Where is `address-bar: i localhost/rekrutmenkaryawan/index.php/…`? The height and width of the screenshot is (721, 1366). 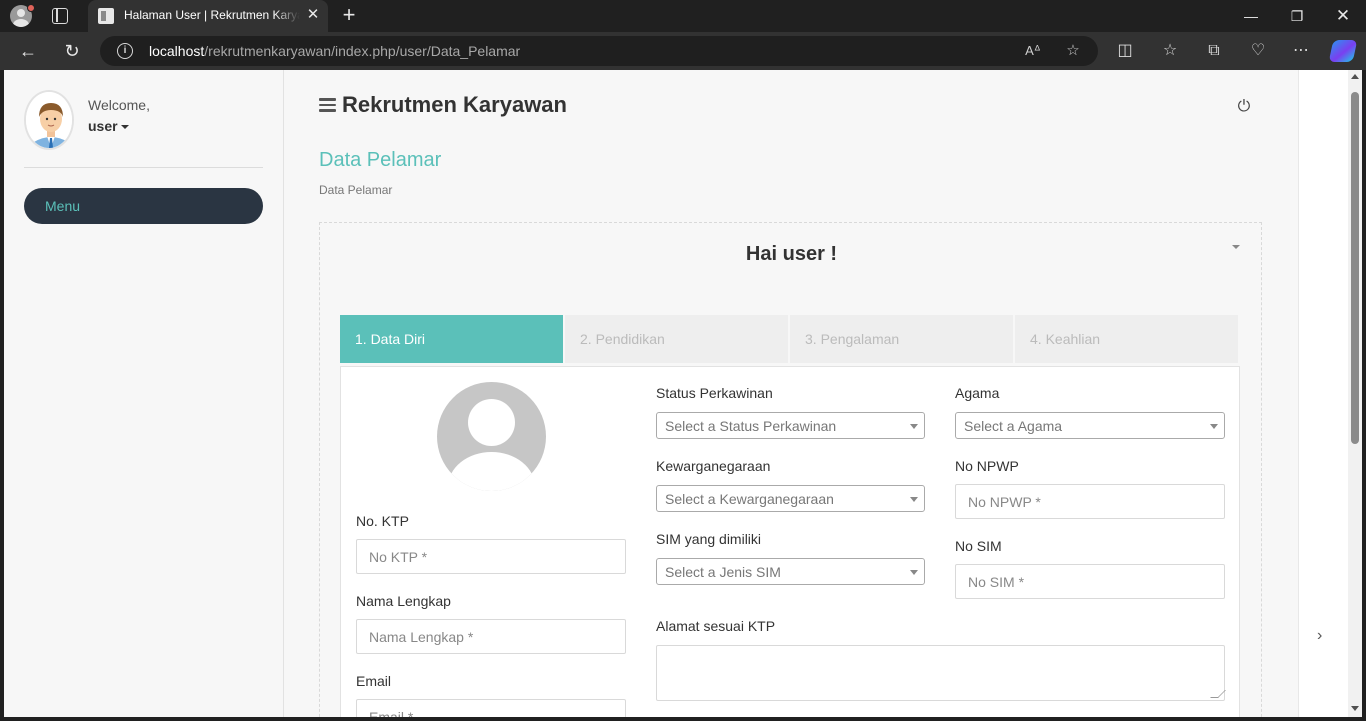
address-bar: i localhost/rekrutmenkaryawan/index.php/… is located at coordinates (599, 51).